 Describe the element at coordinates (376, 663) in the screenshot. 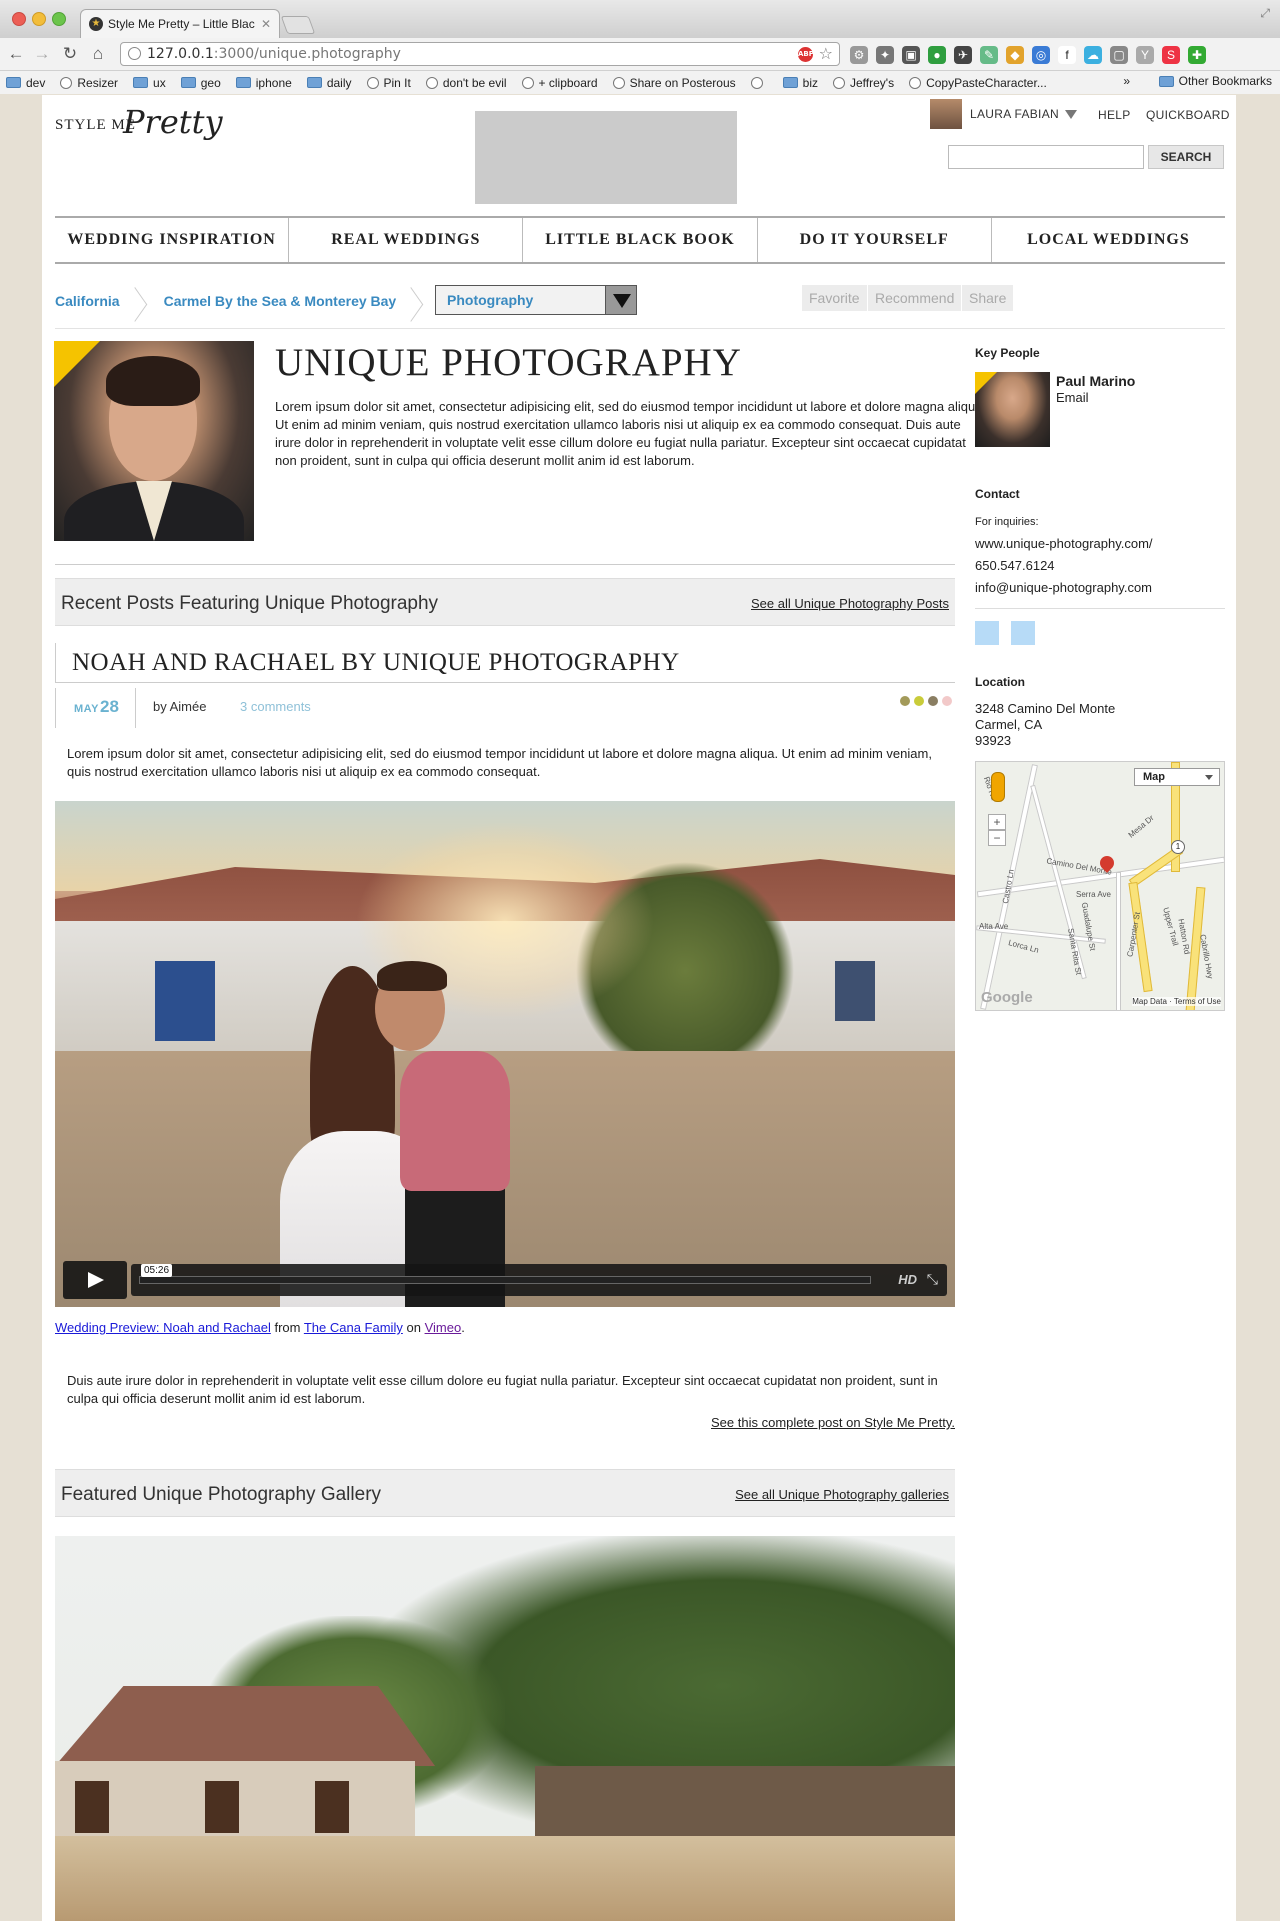

I see `post-title: NOAH AND RACHAEL BY UNIQUE PHOTOGRAPHY` at that location.